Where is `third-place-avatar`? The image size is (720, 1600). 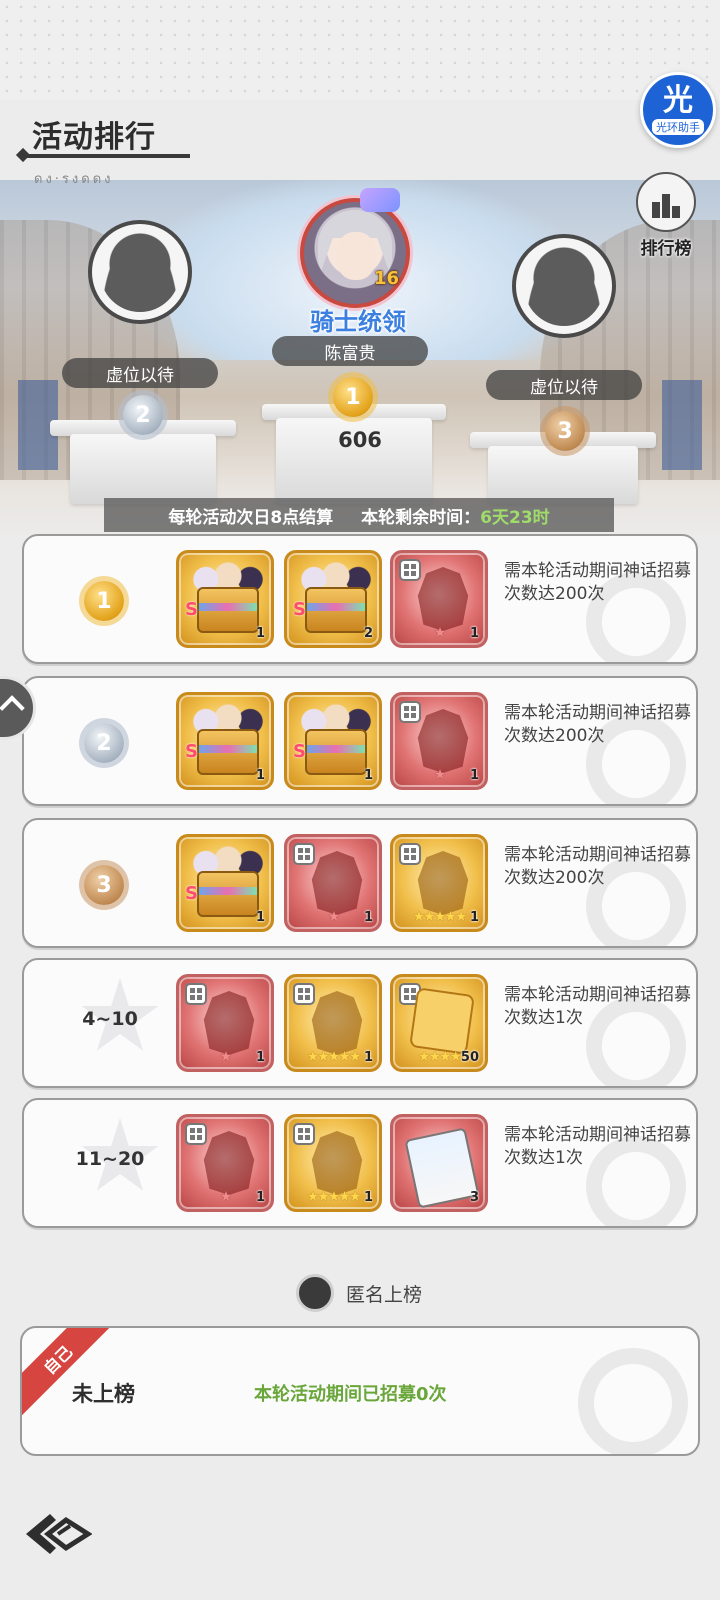
third-place-avatar is located at coordinates (564, 286).